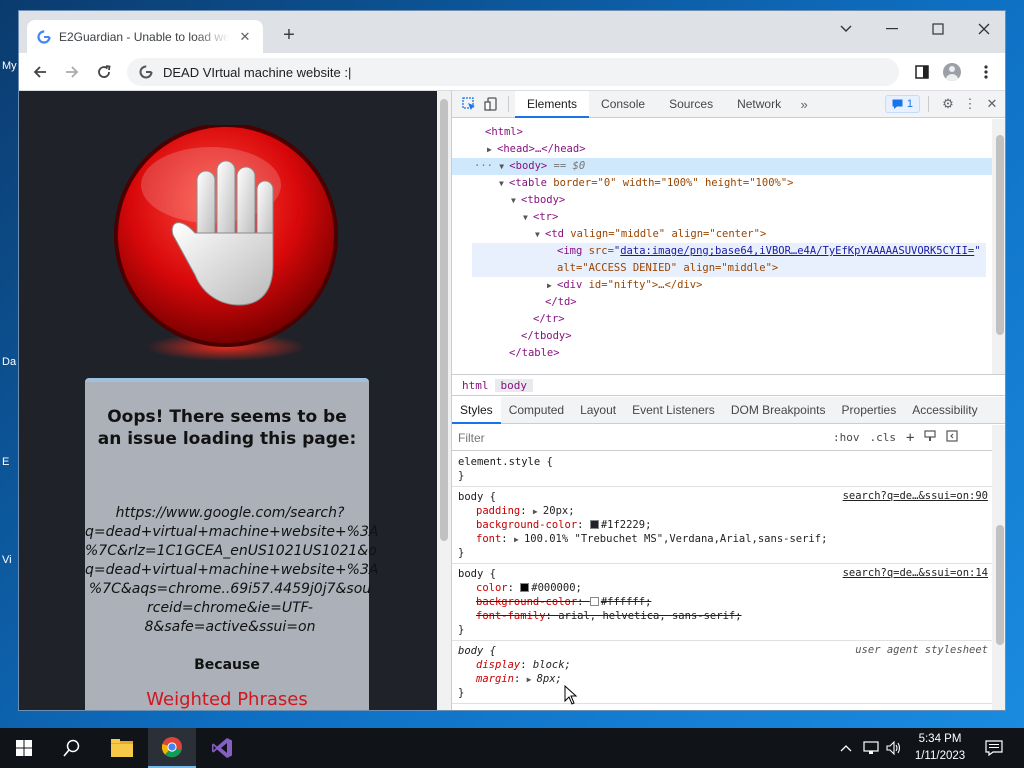  I want to click on tab-title: E2Guardian - Unable to load website, so click(144, 36).